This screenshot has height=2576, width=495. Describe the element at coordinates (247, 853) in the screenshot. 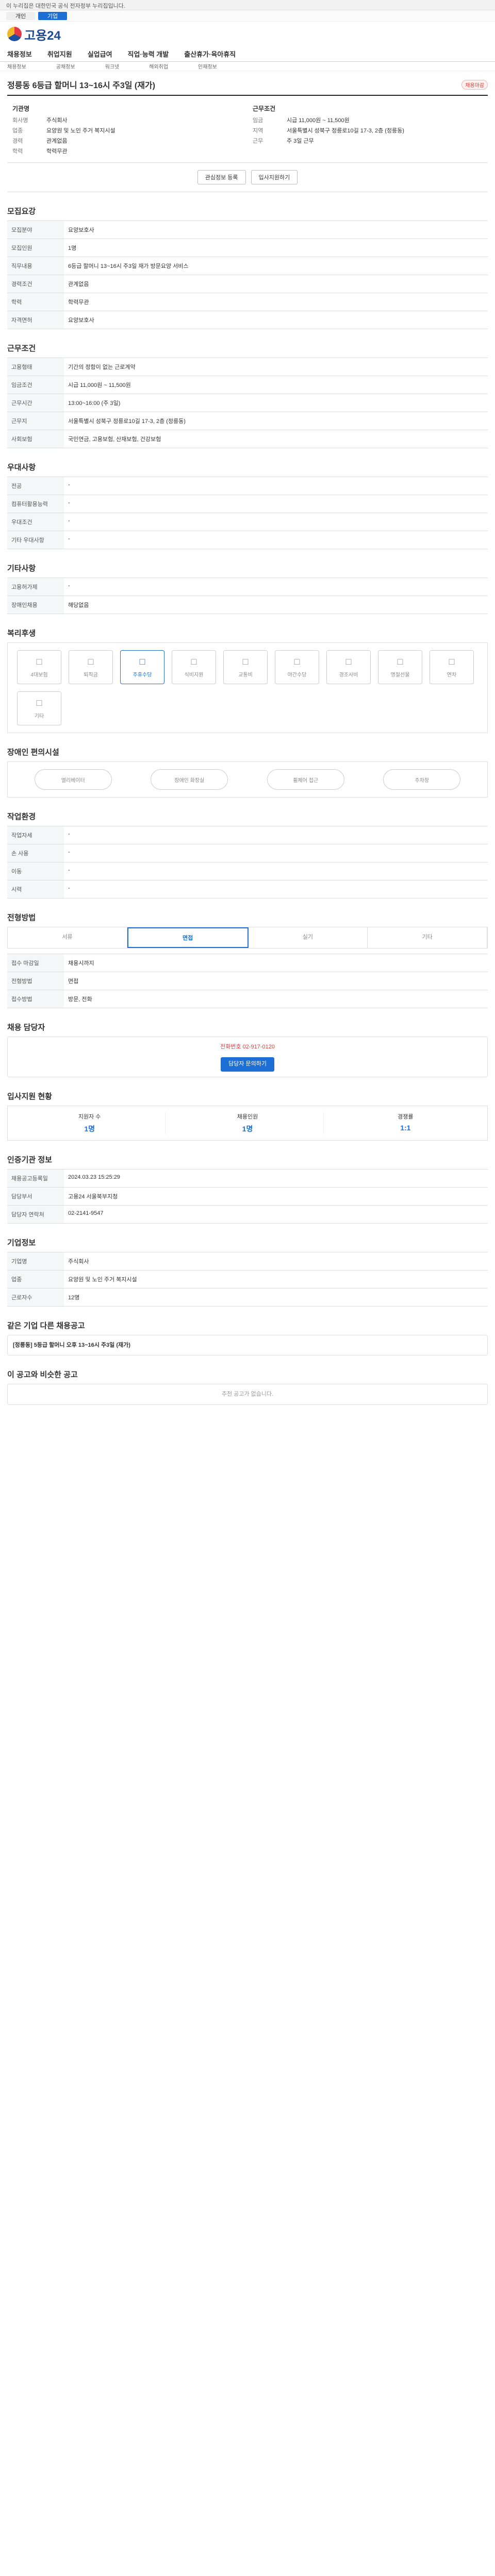

I see `table-row: 손 사용 -` at that location.